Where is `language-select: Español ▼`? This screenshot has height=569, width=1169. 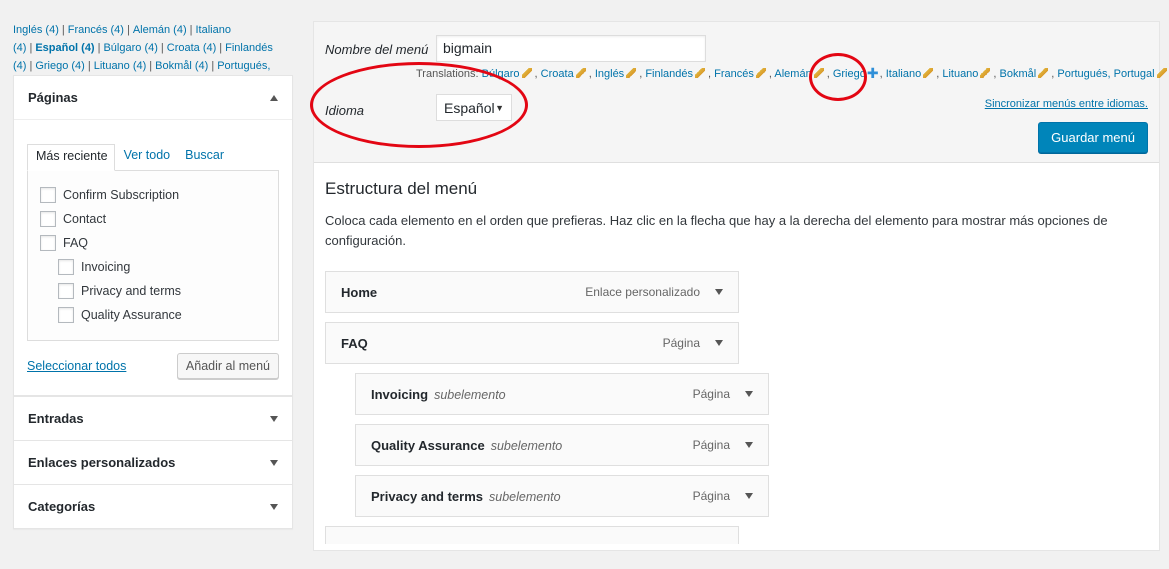
language-select: Español ▼ is located at coordinates (474, 107).